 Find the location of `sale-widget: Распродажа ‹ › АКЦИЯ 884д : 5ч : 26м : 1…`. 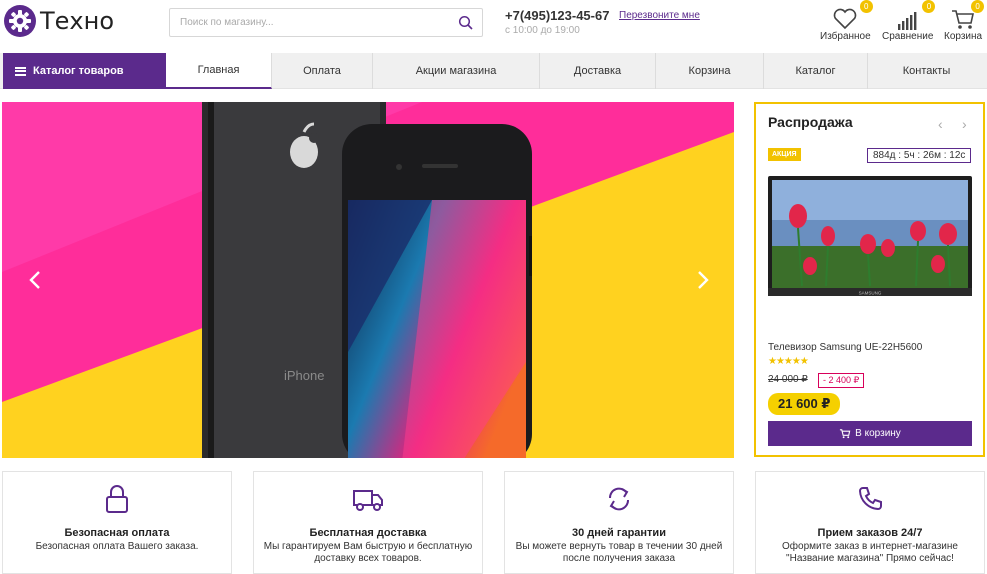

sale-widget: Распродажа ‹ › АКЦИЯ 884д : 5ч : 26м : 1… is located at coordinates (869, 279).